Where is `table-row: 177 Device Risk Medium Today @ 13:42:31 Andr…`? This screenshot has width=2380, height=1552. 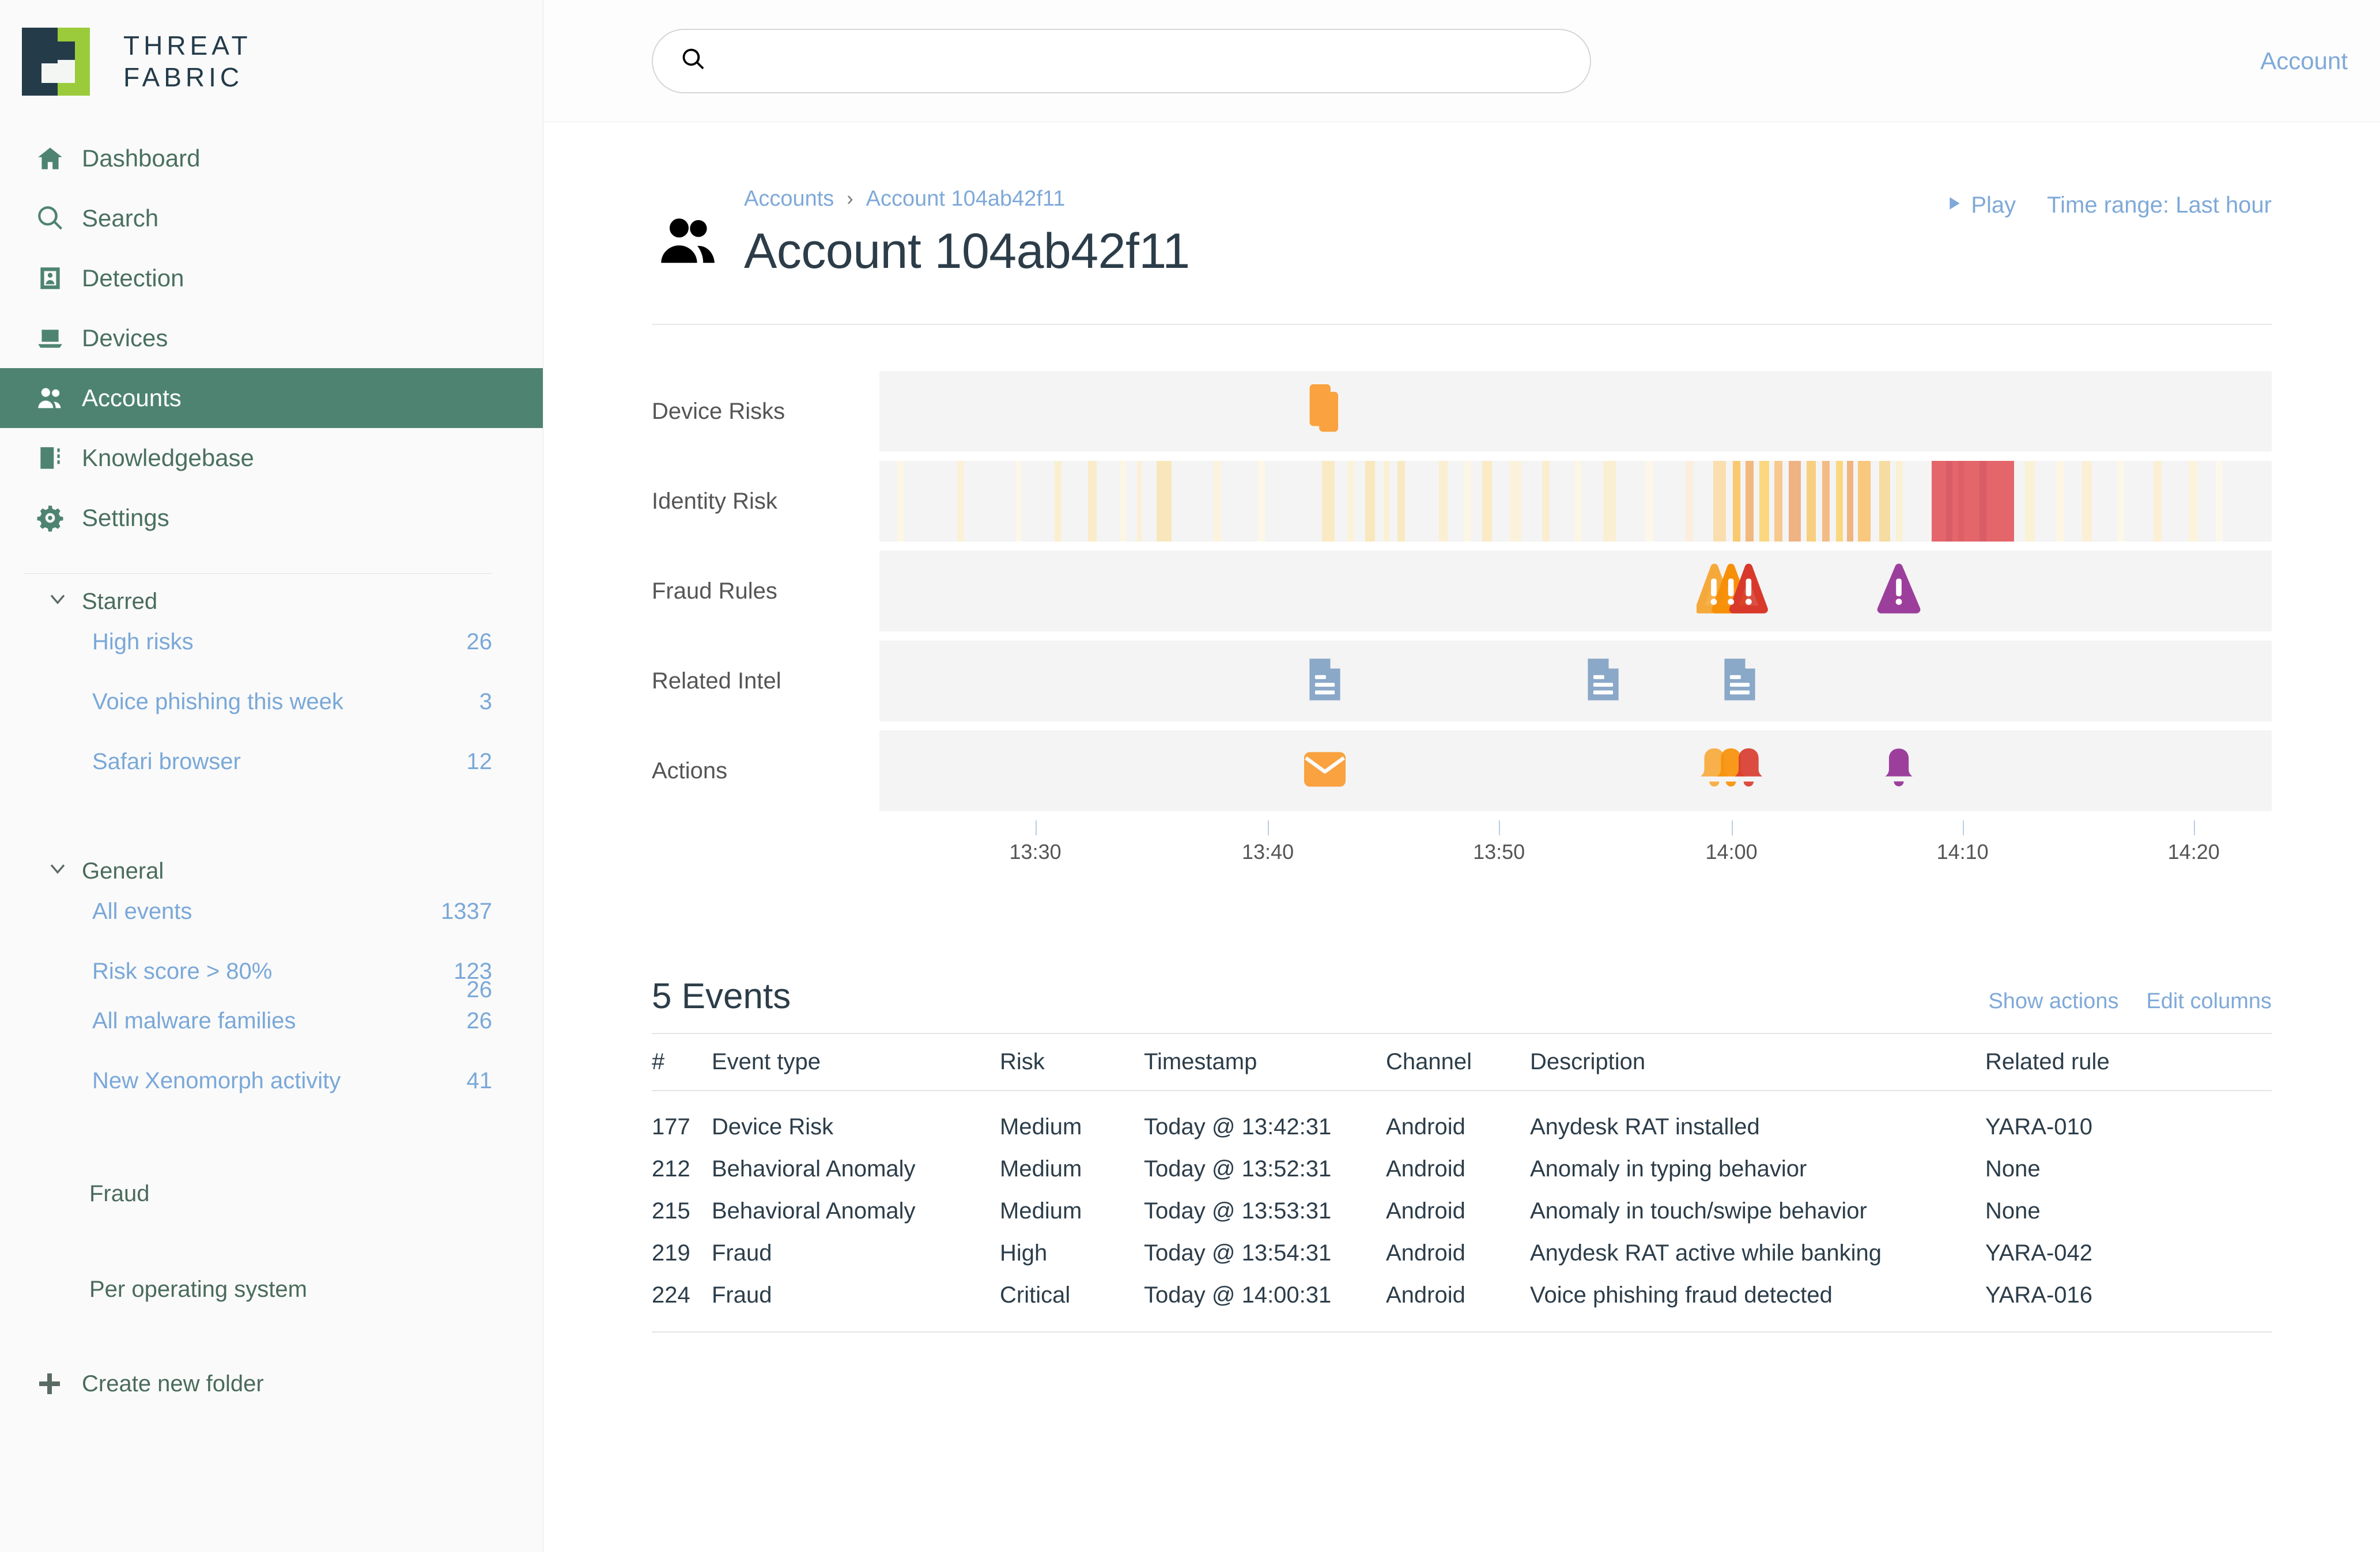
table-row: 177 Device Risk Medium Today @ 13:42:31 Andr… is located at coordinates (1462, 1120).